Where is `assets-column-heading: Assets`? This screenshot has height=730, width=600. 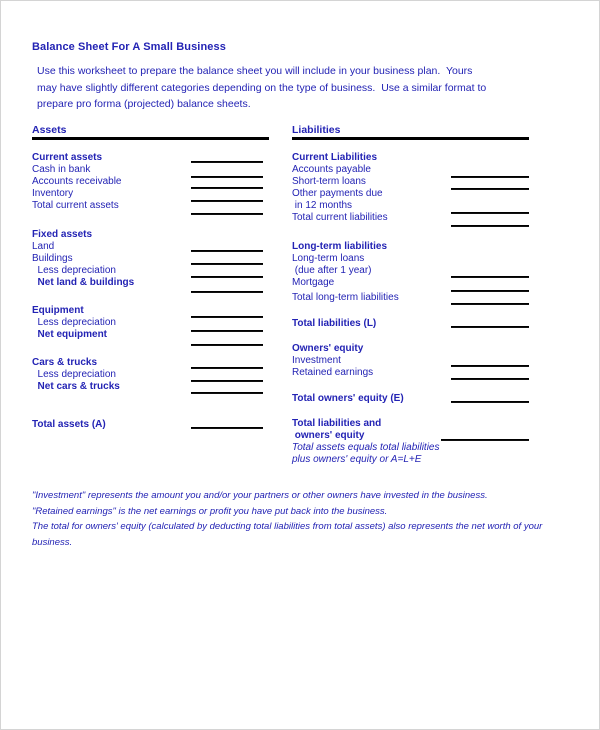 assets-column-heading: Assets is located at coordinates (49, 131).